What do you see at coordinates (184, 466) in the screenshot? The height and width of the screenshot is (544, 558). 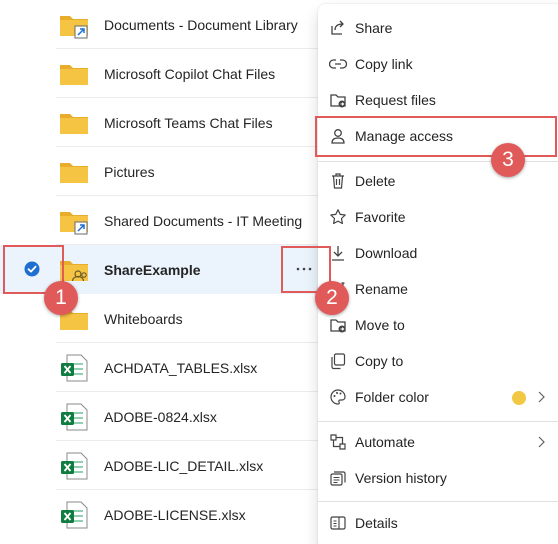 I see `file-name: ADOBE-LIC_DETAIL.xlsx` at bounding box center [184, 466].